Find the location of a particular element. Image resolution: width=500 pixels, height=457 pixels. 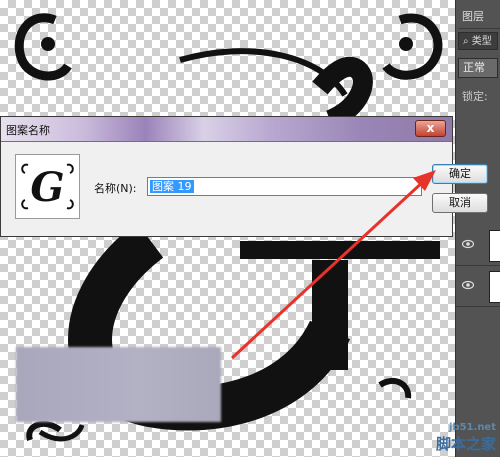

pattern-preview: G is located at coordinates (47, 186).